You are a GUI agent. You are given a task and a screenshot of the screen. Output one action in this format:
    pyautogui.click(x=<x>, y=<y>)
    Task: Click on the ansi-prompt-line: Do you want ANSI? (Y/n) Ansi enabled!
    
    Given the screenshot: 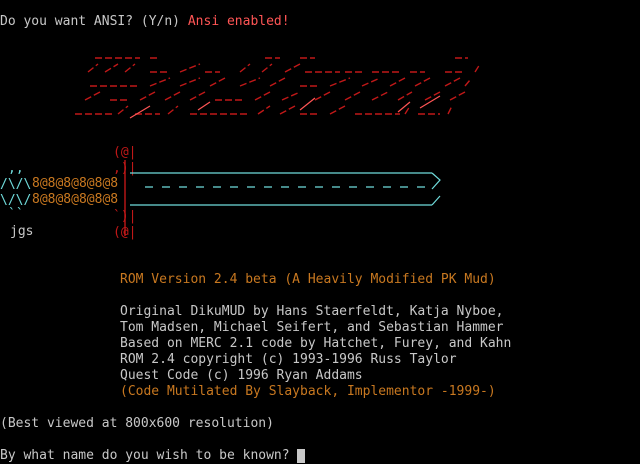 What is the action you would take?
    pyautogui.click(x=145, y=22)
    